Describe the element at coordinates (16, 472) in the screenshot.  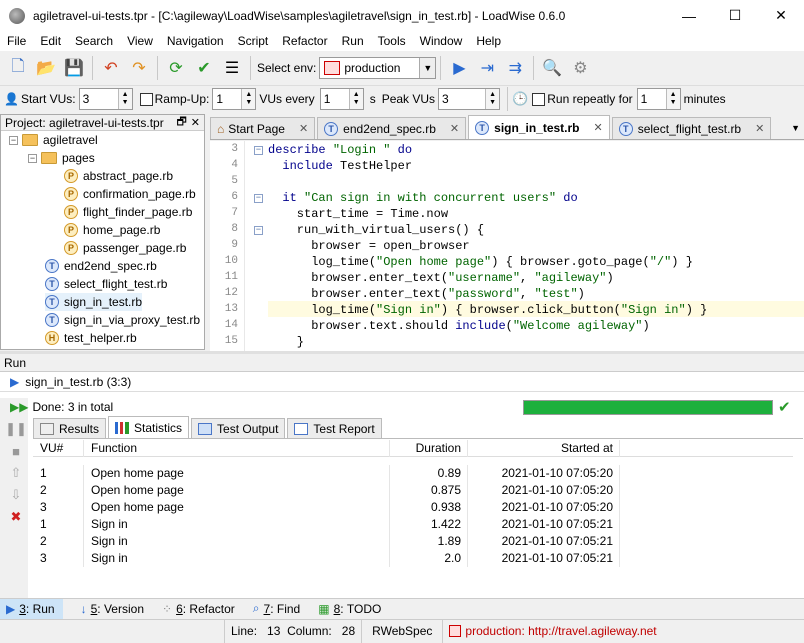
I see `move-up-icon: ⇧` at that location.